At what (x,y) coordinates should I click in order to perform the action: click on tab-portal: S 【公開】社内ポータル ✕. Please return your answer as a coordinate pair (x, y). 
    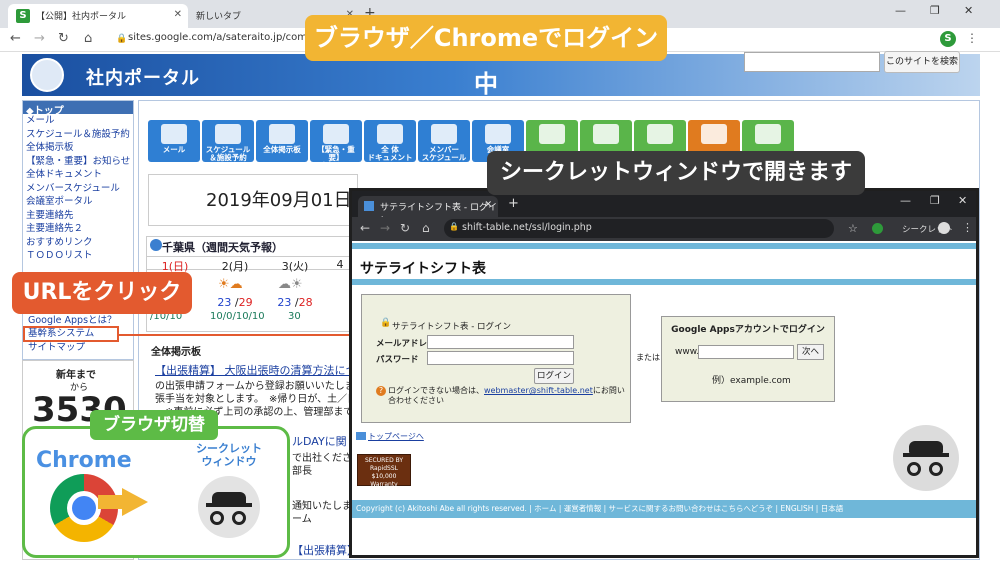
    Looking at the image, I should click on (98, 16).